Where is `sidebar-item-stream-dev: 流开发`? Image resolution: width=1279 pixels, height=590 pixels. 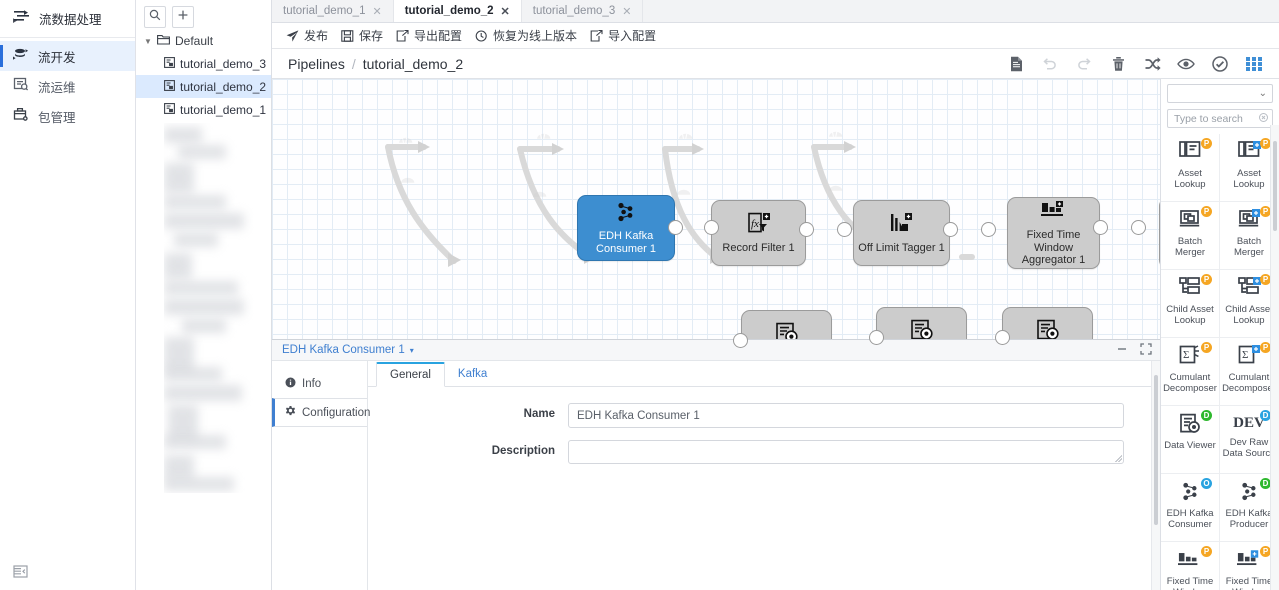
sidebar-item-stream-dev: 流开发 is located at coordinates (67, 56).